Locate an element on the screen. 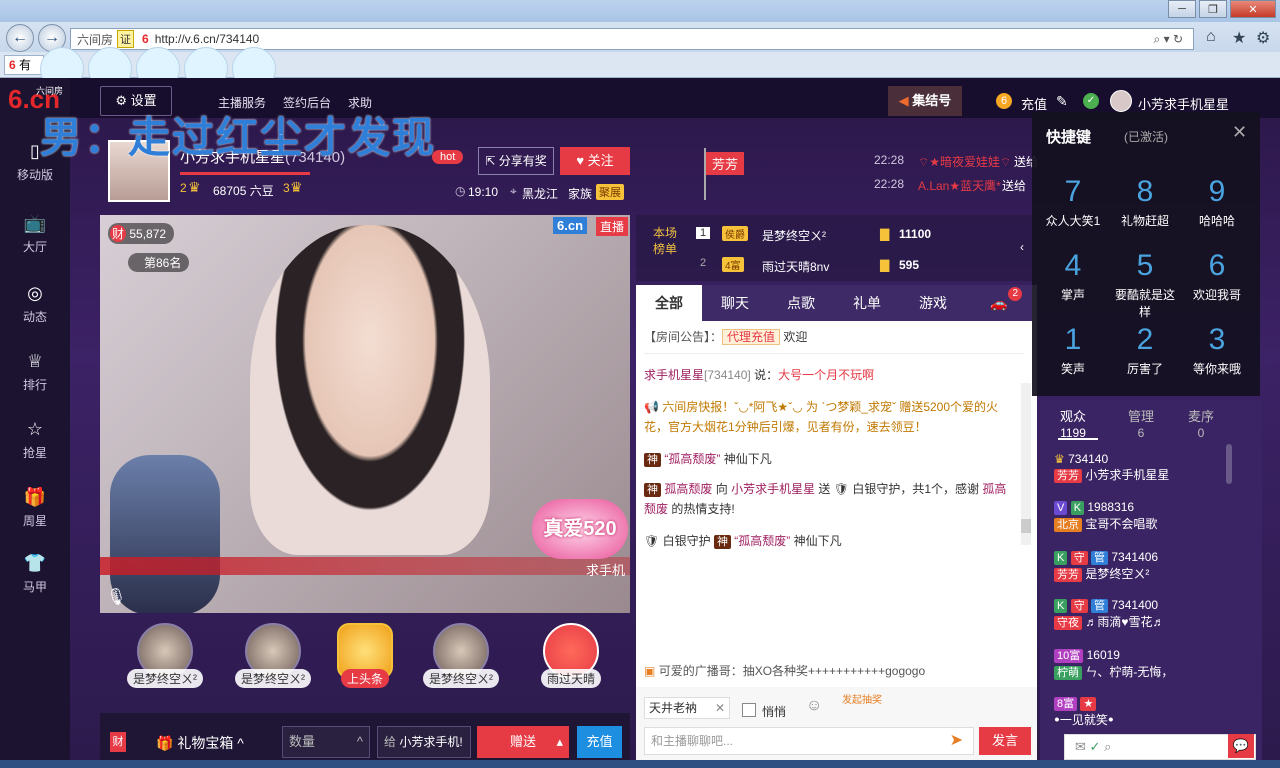 The height and width of the screenshot is (768, 1280). tools-gear-icon: ⚙ is located at coordinates (1263, 38).